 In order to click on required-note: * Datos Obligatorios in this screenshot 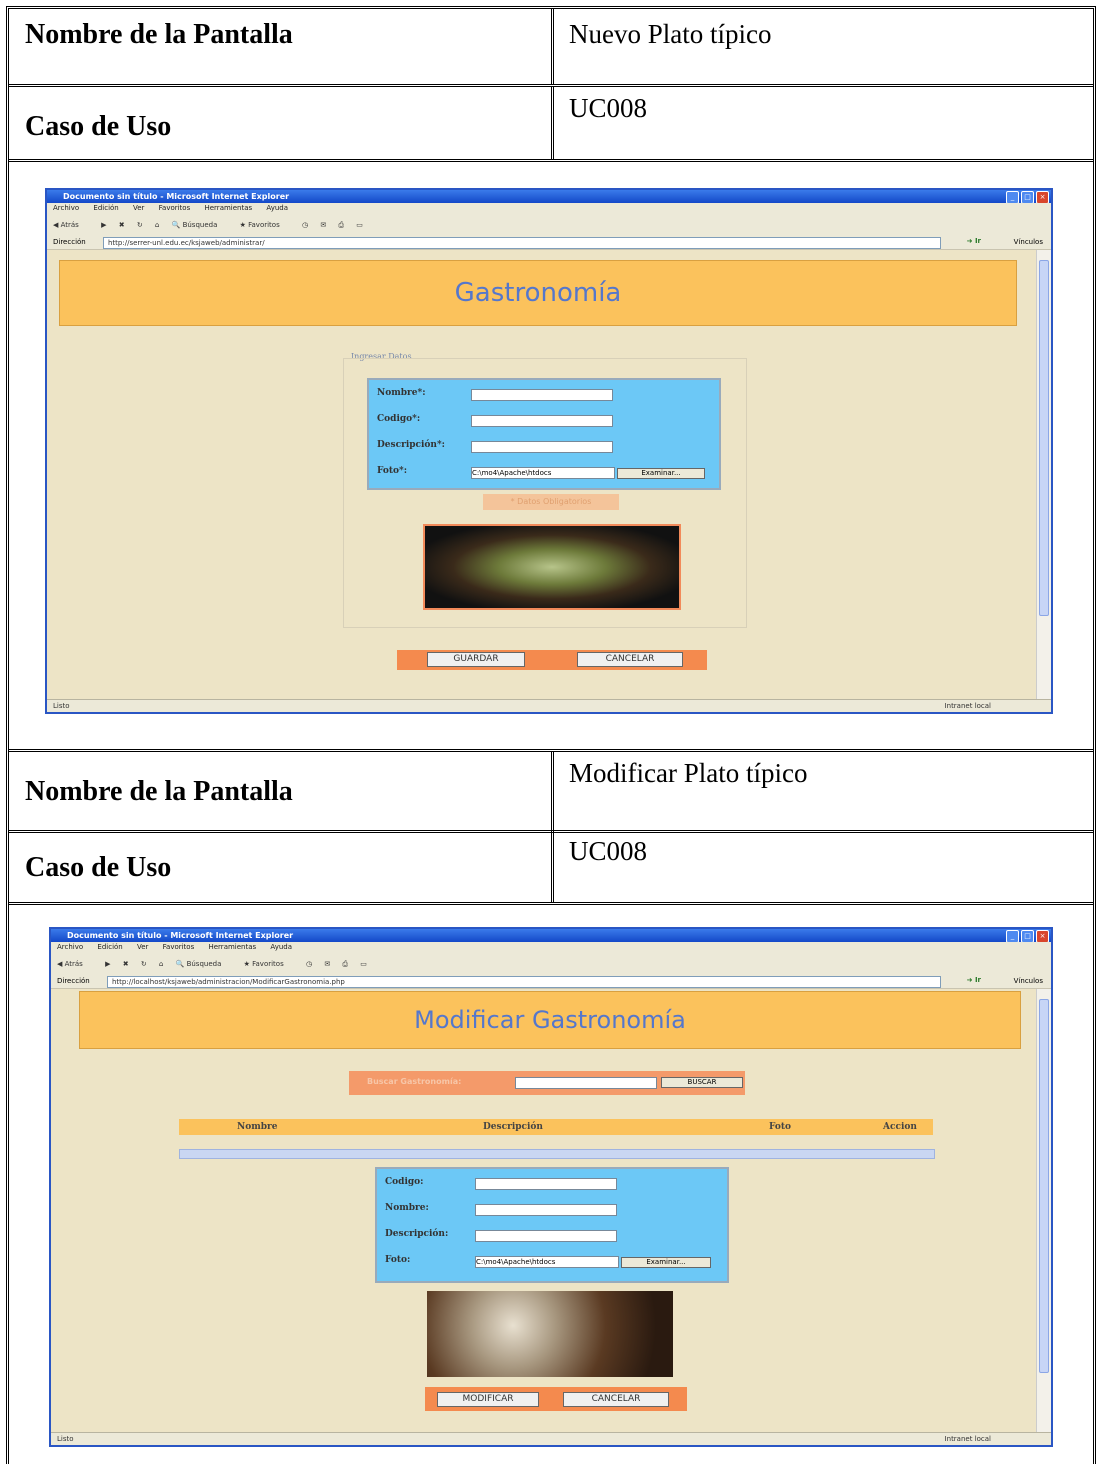, I will do `click(551, 502)`.